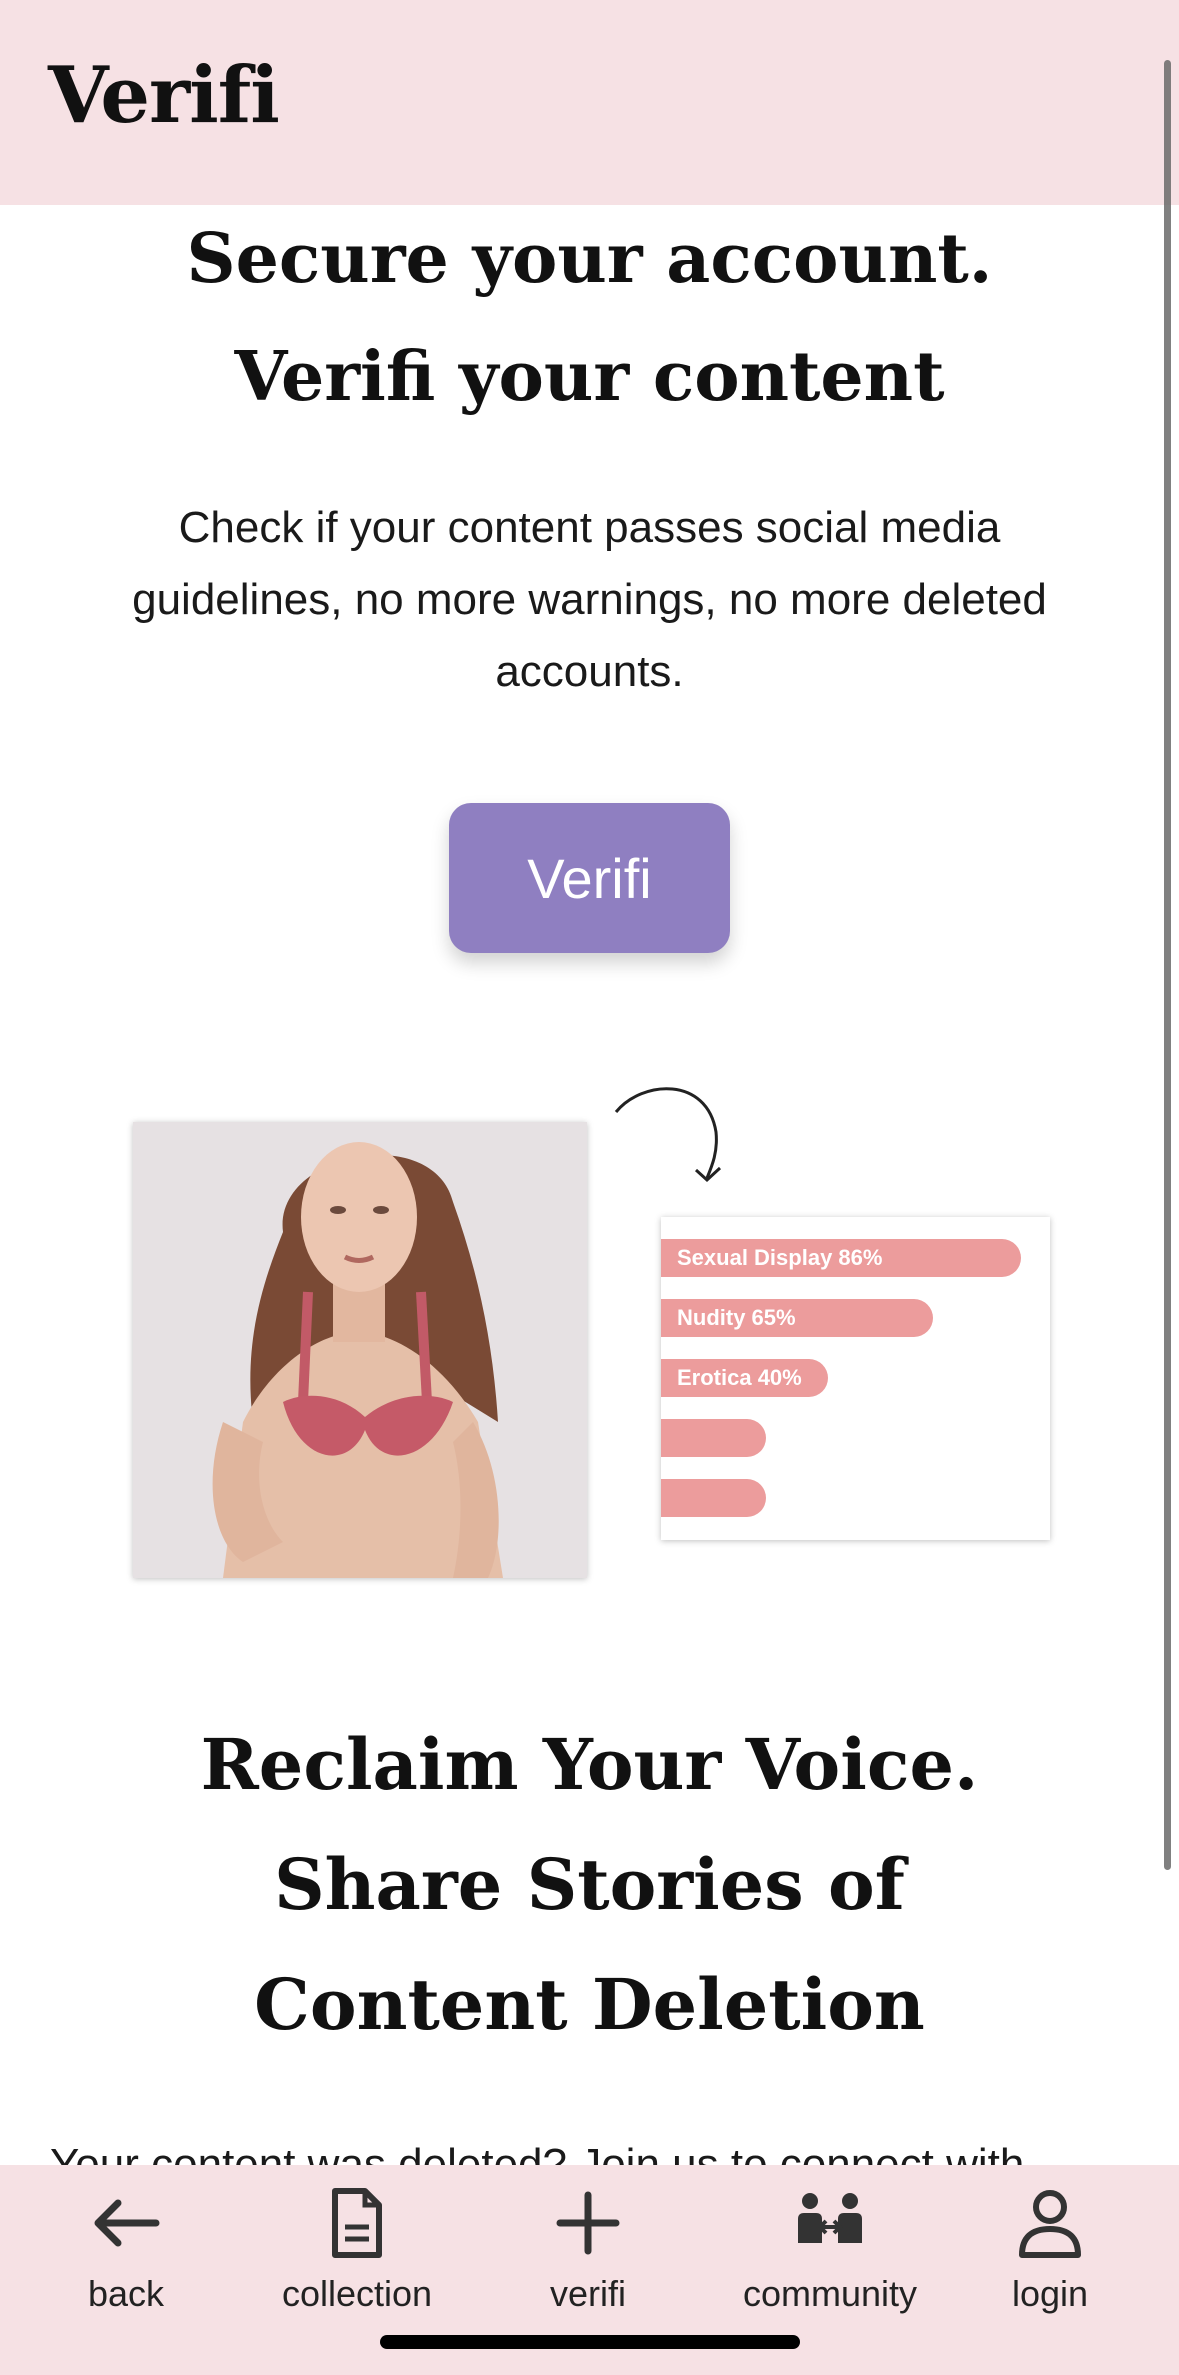 This screenshot has height=2375, width=1179. Describe the element at coordinates (744, 1378) in the screenshot. I see `analysis-bar: Erotica 40%` at that location.